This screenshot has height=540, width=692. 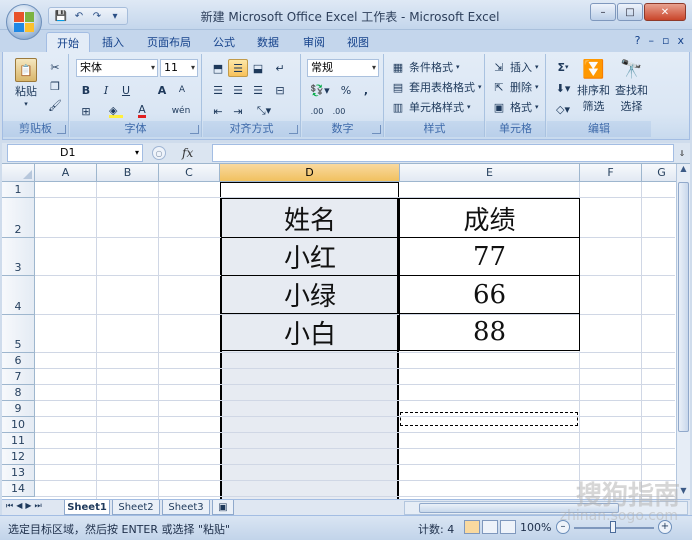 I want to click on cell-d4: 小绿, so click(x=310, y=294).